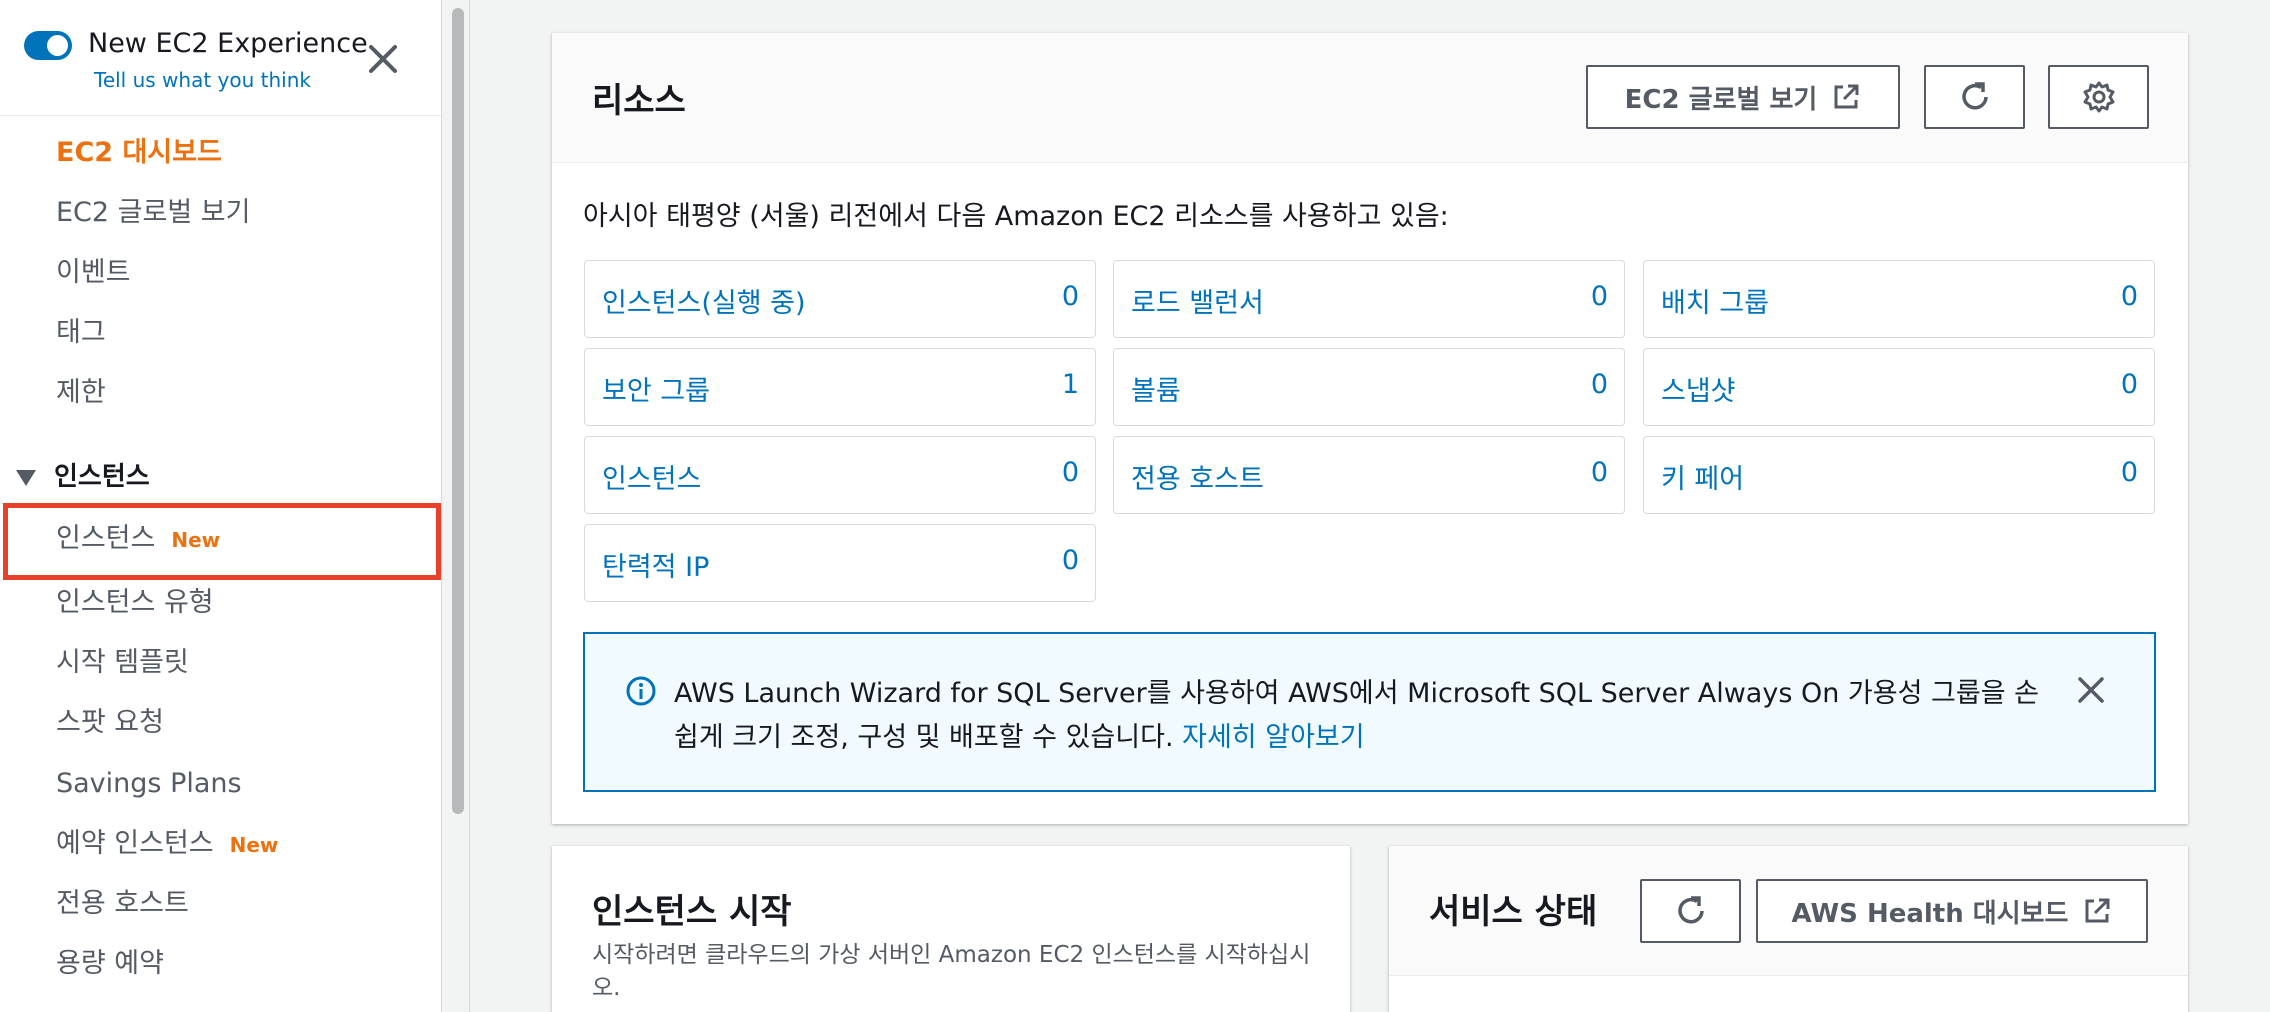 The height and width of the screenshot is (1012, 2270). Describe the element at coordinates (656, 567) in the screenshot. I see `tile-label: 탄력적 IP` at that location.